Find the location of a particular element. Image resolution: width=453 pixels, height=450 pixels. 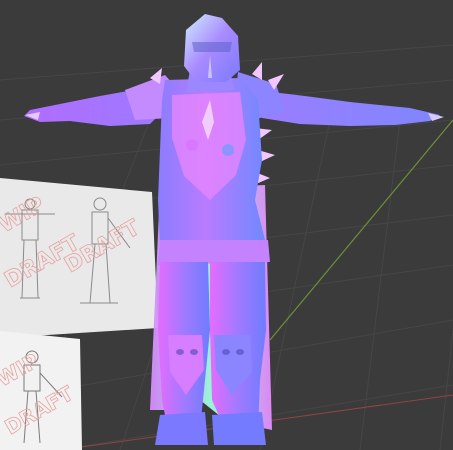

belt is located at coordinates (214, 252).